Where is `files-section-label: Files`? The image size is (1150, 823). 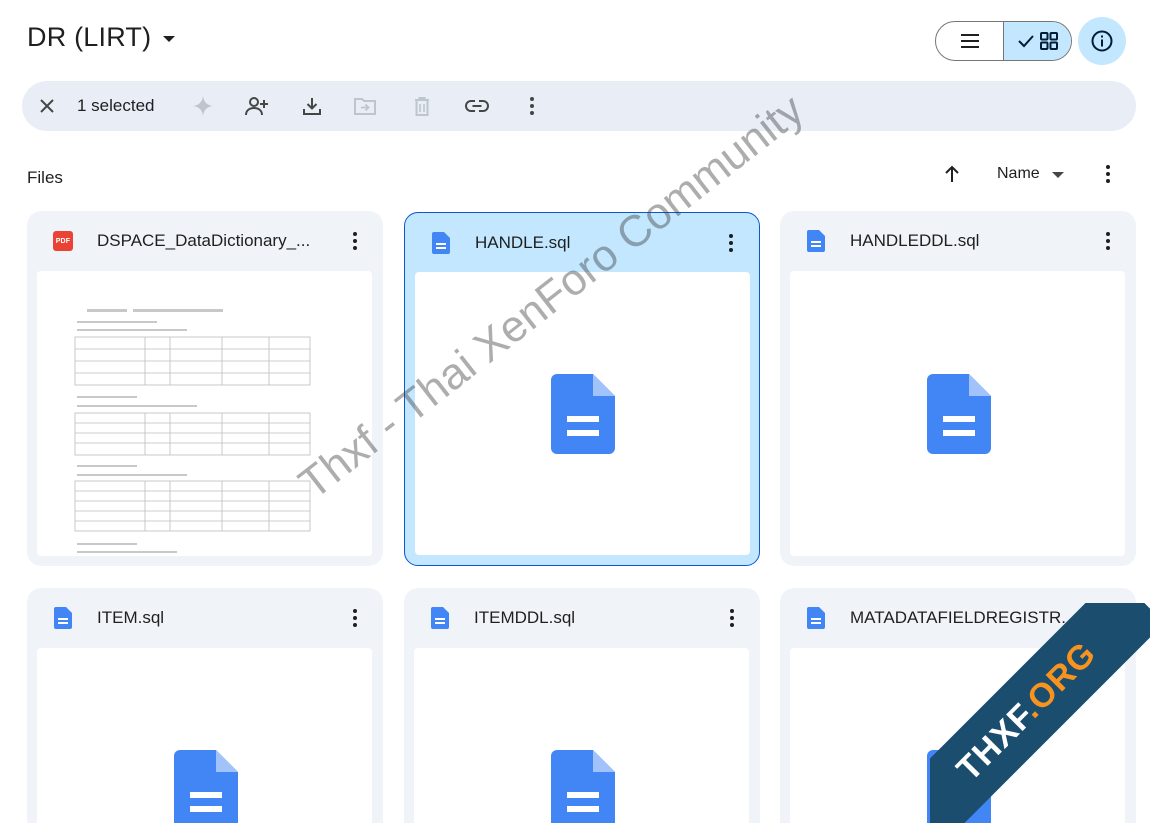 files-section-label: Files is located at coordinates (45, 177).